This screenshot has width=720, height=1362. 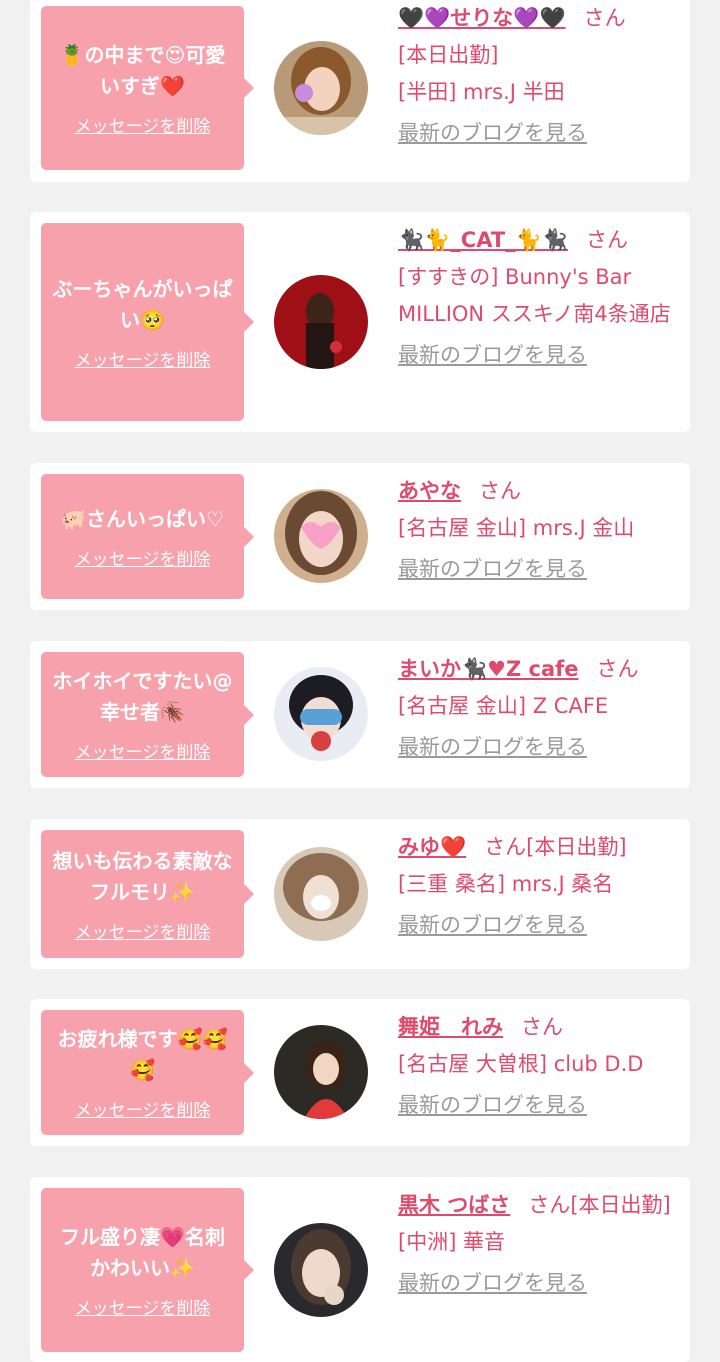 What do you see at coordinates (142, 876) in the screenshot?
I see `message-text: 想いも伝わる素敵なフルモリ✨` at bounding box center [142, 876].